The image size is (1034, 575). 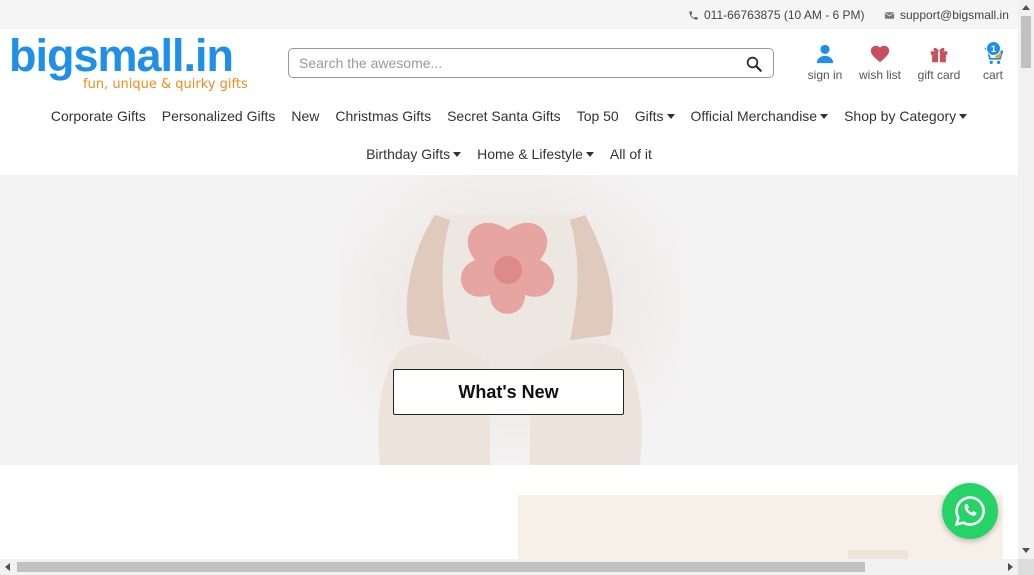 I want to click on nav-birthday-gifts-dropdown: Birthday Gifts, so click(x=413, y=154).